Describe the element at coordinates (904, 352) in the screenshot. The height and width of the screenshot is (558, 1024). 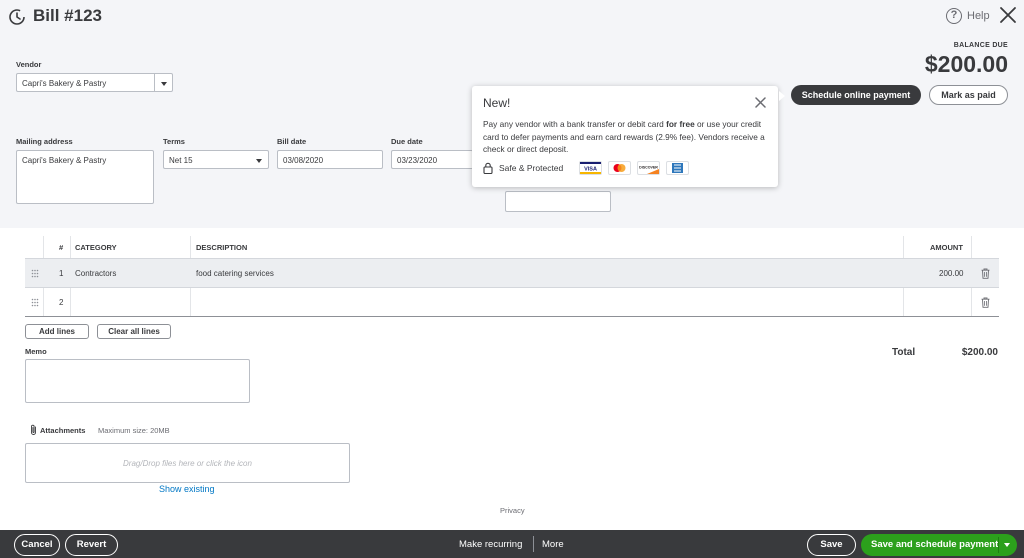
I see `total-label: Total` at that location.